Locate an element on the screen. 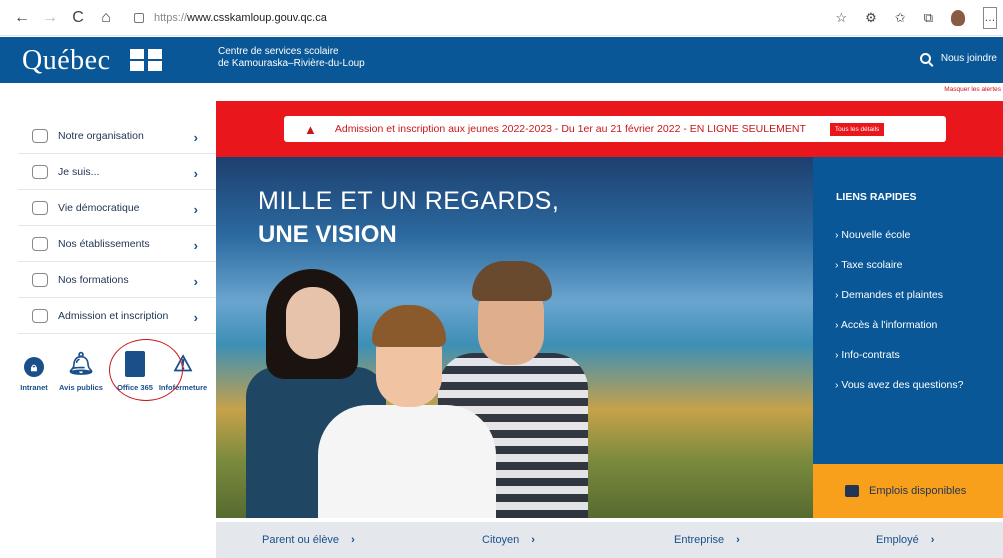 The width and height of the screenshot is (1003, 558). lock-icon is located at coordinates (139, 17).